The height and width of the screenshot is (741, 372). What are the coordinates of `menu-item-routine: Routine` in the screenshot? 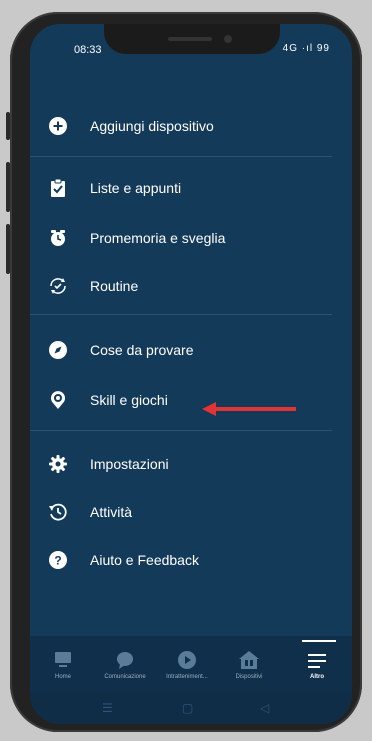 It's located at (191, 286).